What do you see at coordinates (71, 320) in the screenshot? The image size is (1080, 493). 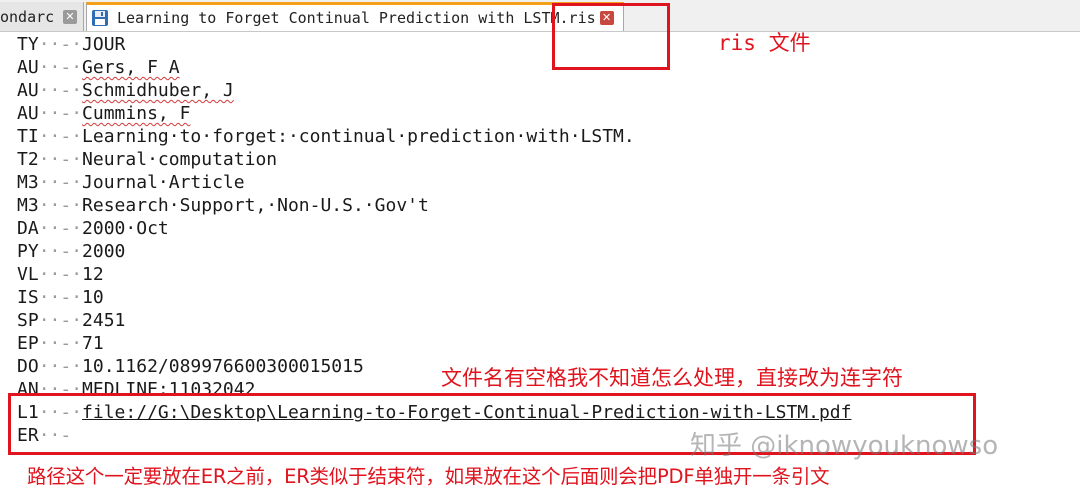 I see `editor-line: SP··-·2451` at bounding box center [71, 320].